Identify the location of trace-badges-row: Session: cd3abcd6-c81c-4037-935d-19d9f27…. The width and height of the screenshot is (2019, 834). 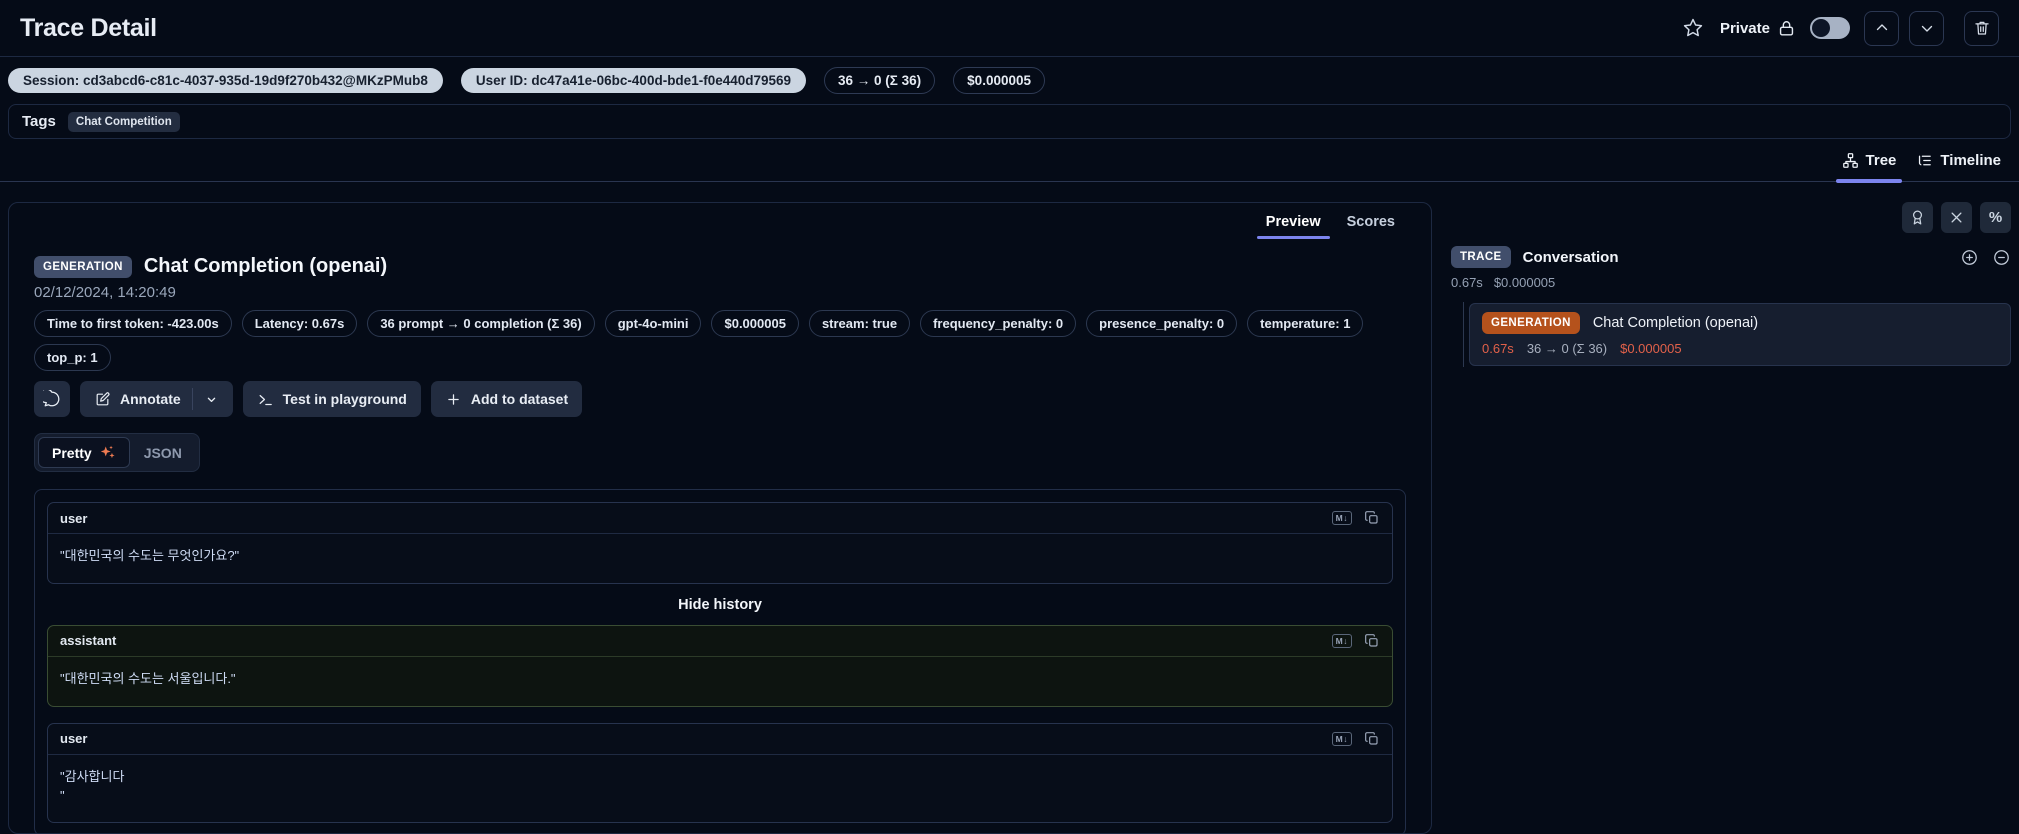
(1009, 80).